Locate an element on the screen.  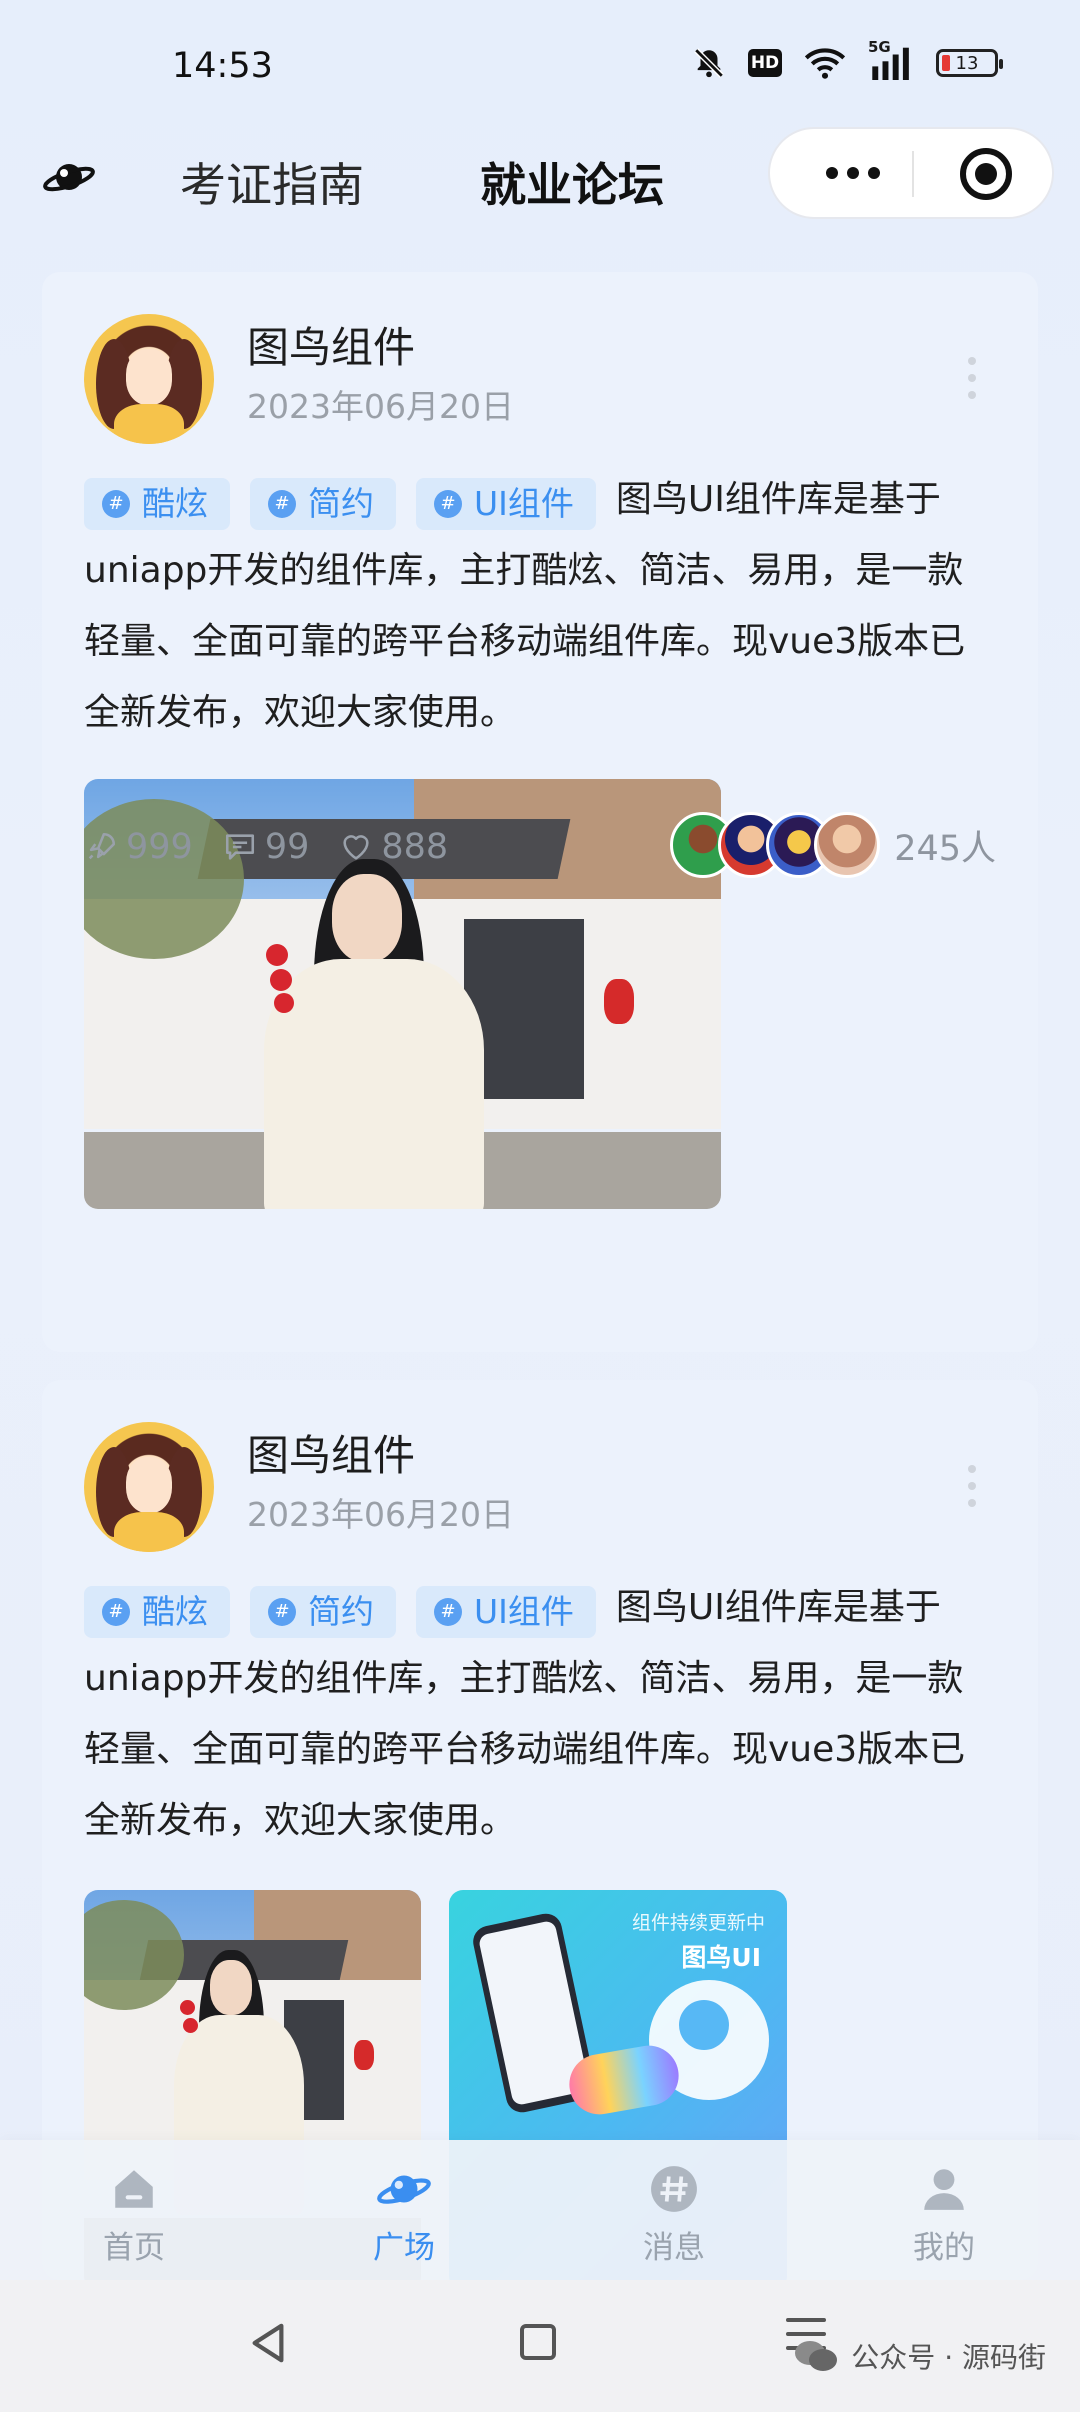
heart-icon is located at coordinates (356, 847).